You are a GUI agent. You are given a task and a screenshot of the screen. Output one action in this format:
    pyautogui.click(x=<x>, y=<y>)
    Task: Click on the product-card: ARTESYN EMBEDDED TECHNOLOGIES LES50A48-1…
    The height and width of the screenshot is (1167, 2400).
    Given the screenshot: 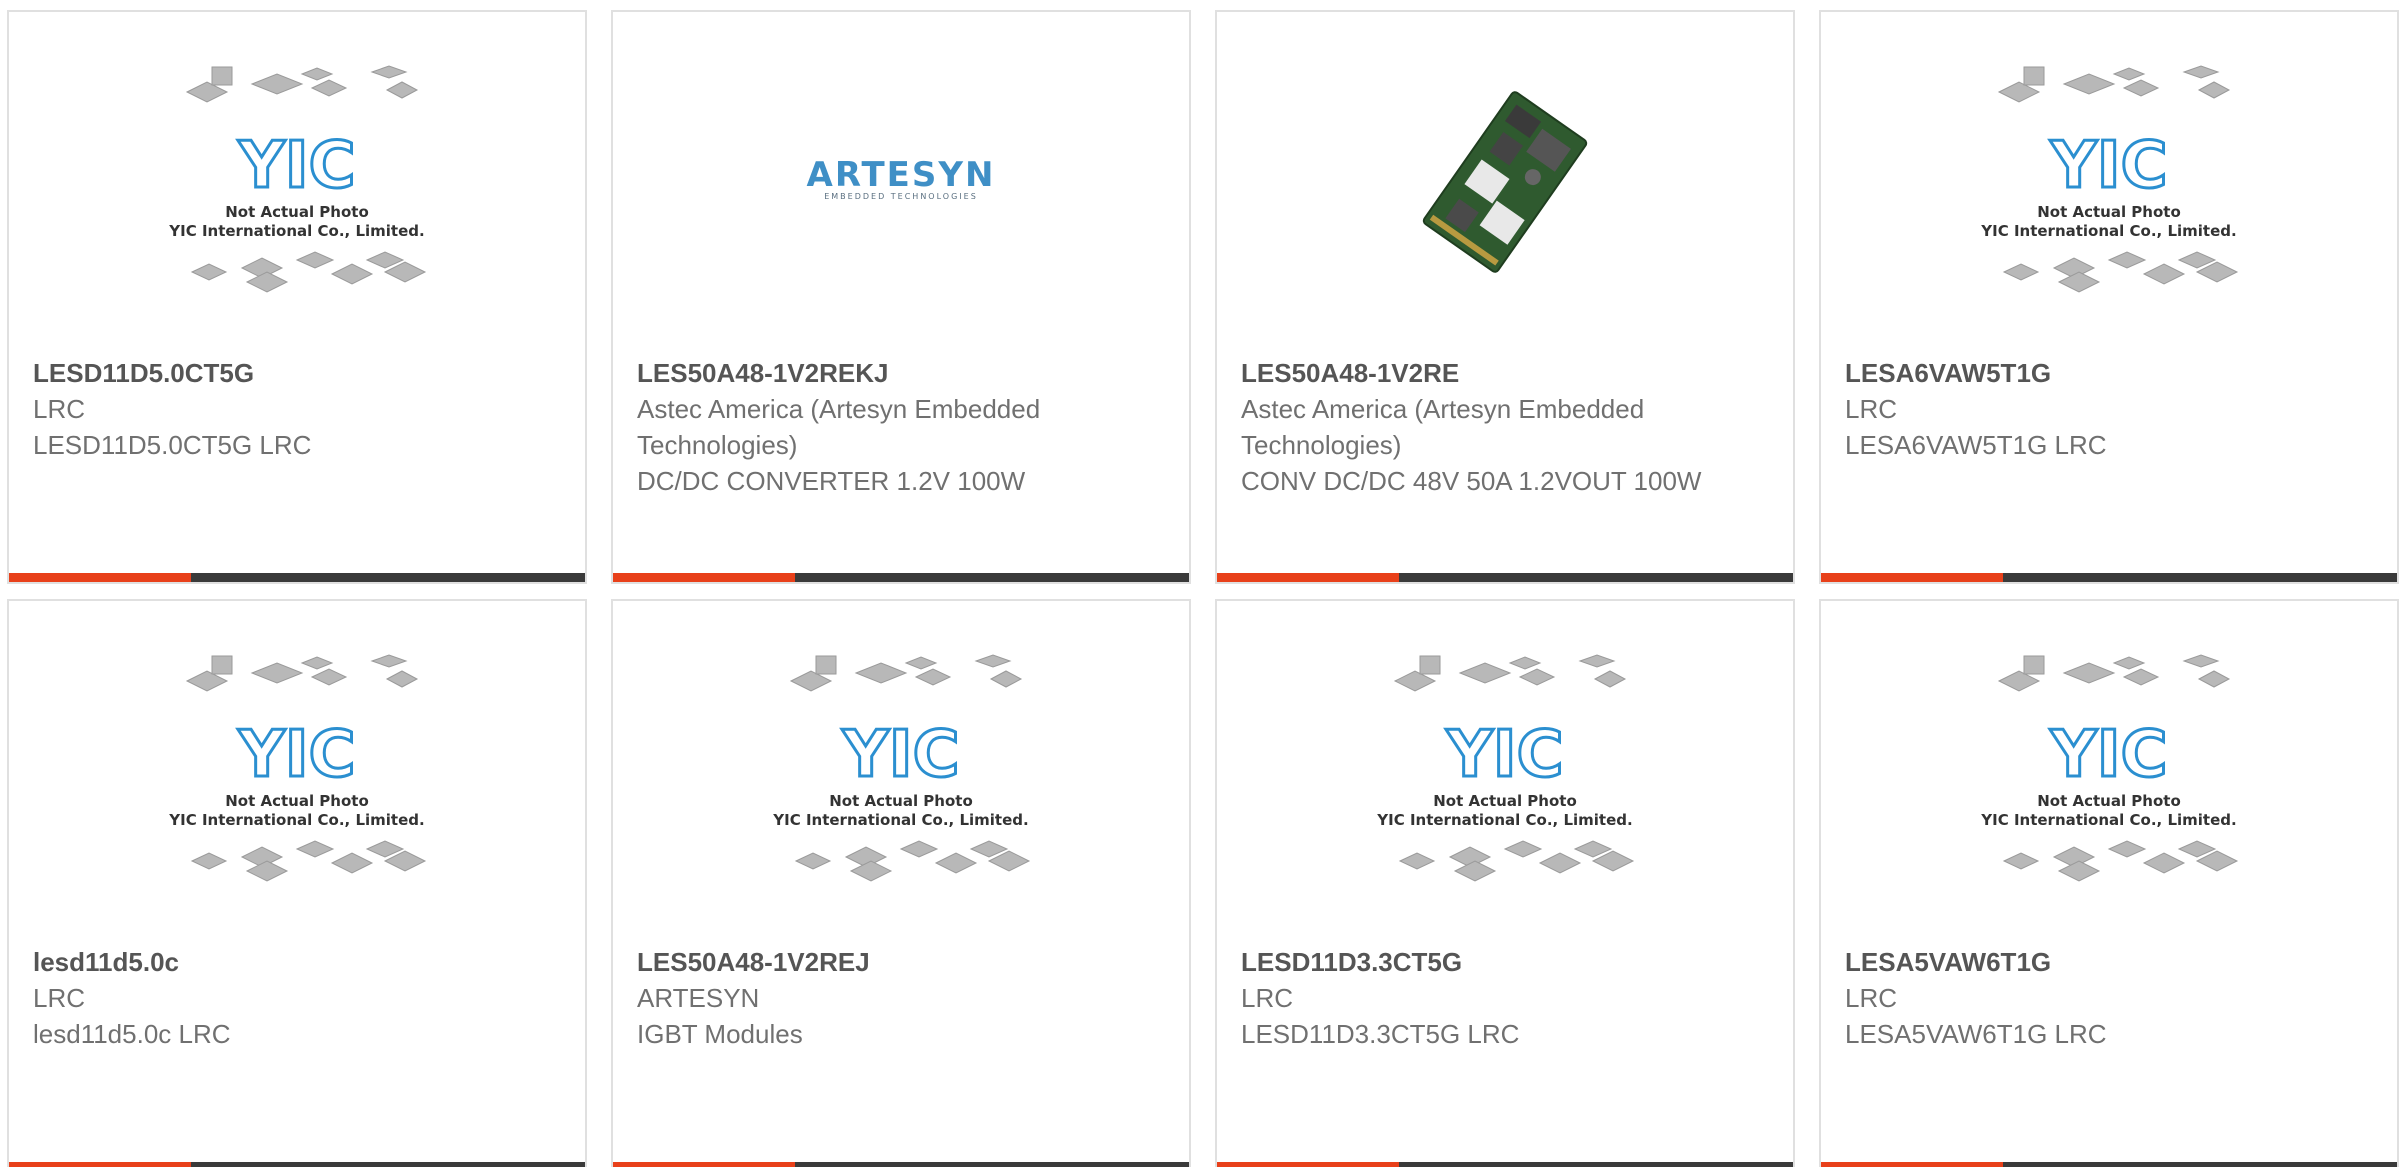 What is the action you would take?
    pyautogui.click(x=901, y=297)
    